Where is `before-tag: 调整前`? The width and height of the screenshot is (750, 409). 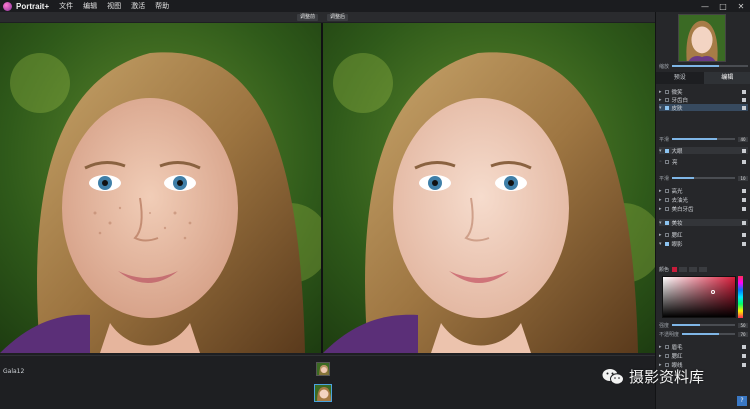 before-tag: 调整前 is located at coordinates (308, 17).